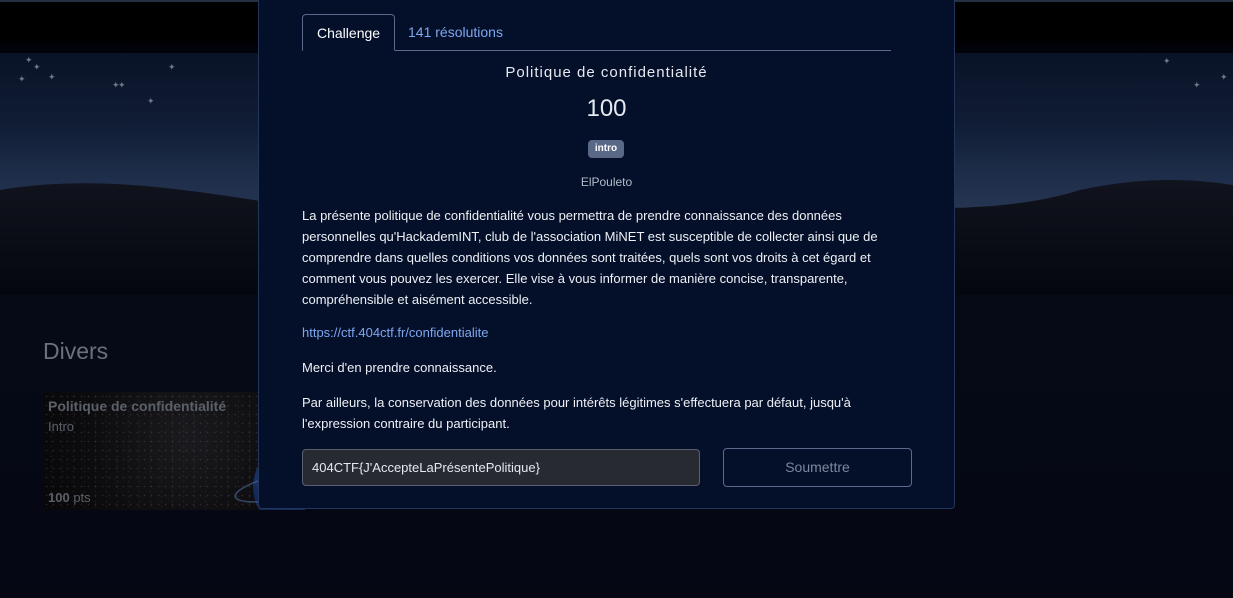  Describe the element at coordinates (399, 367) in the screenshot. I see `description-paragraph: Merci d'en prendre connaissance.` at that location.